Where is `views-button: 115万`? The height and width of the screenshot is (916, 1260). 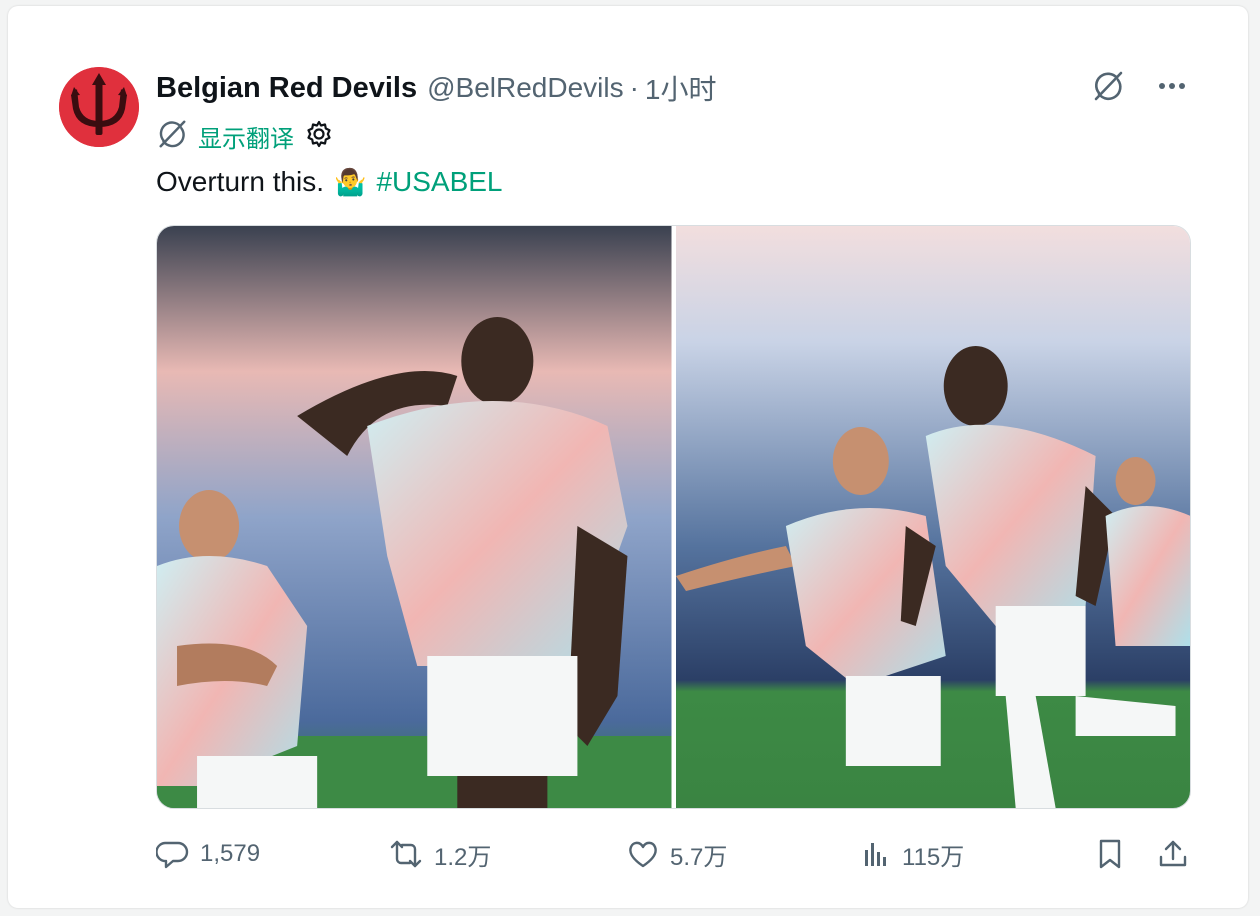
views-button: 115万 is located at coordinates (912, 854).